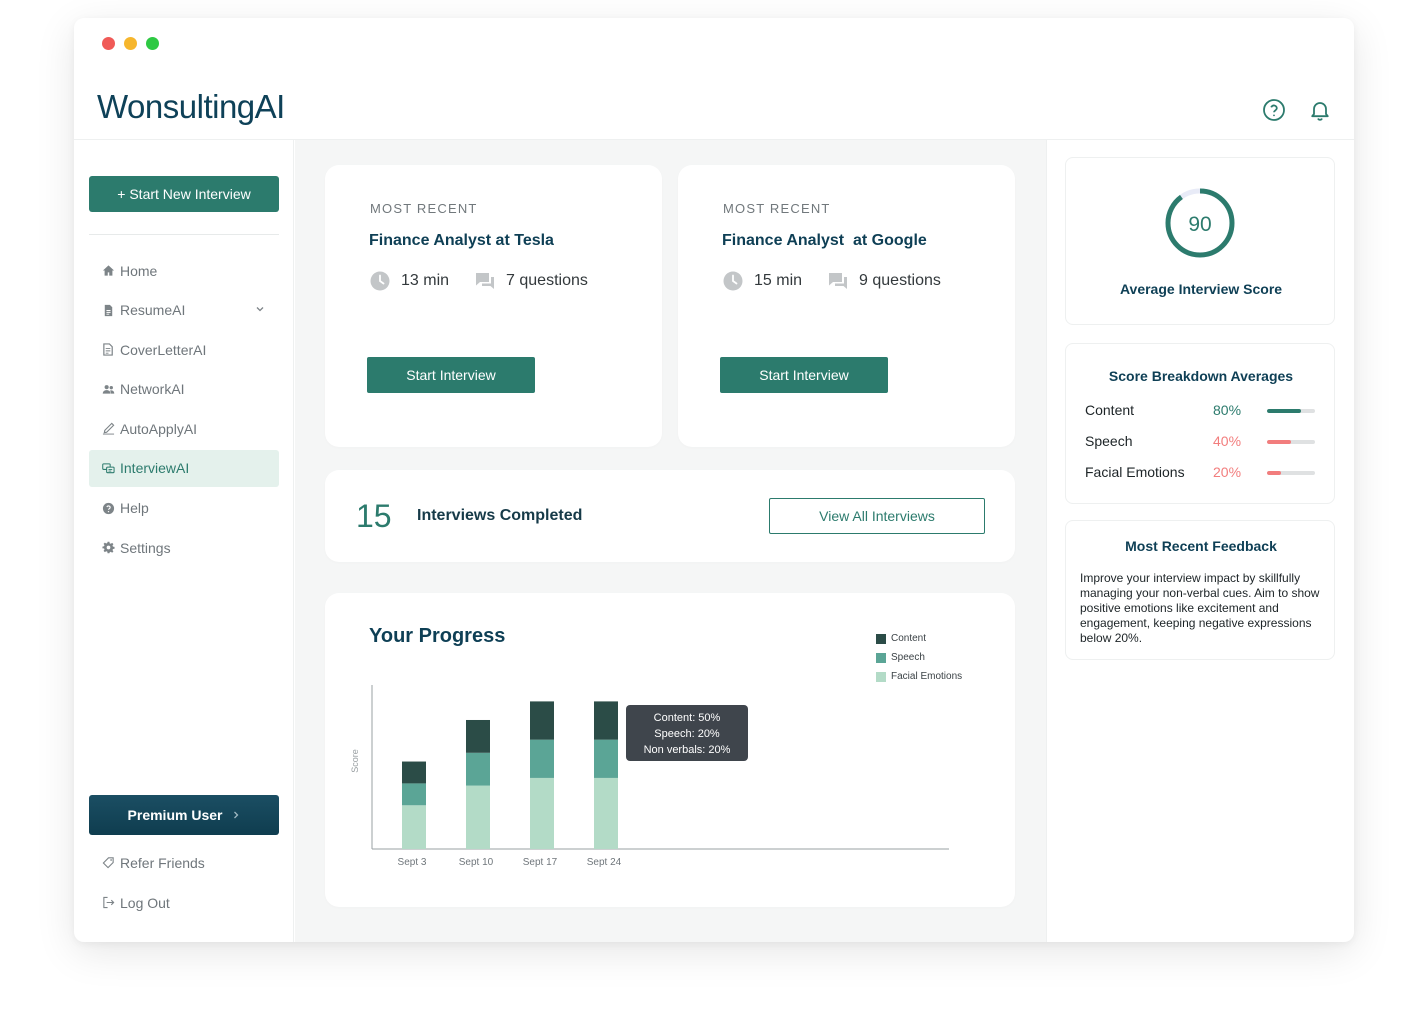 This screenshot has height=1016, width=1428. Describe the element at coordinates (1227, 472) in the screenshot. I see `breakdown-pct: 20%` at that location.